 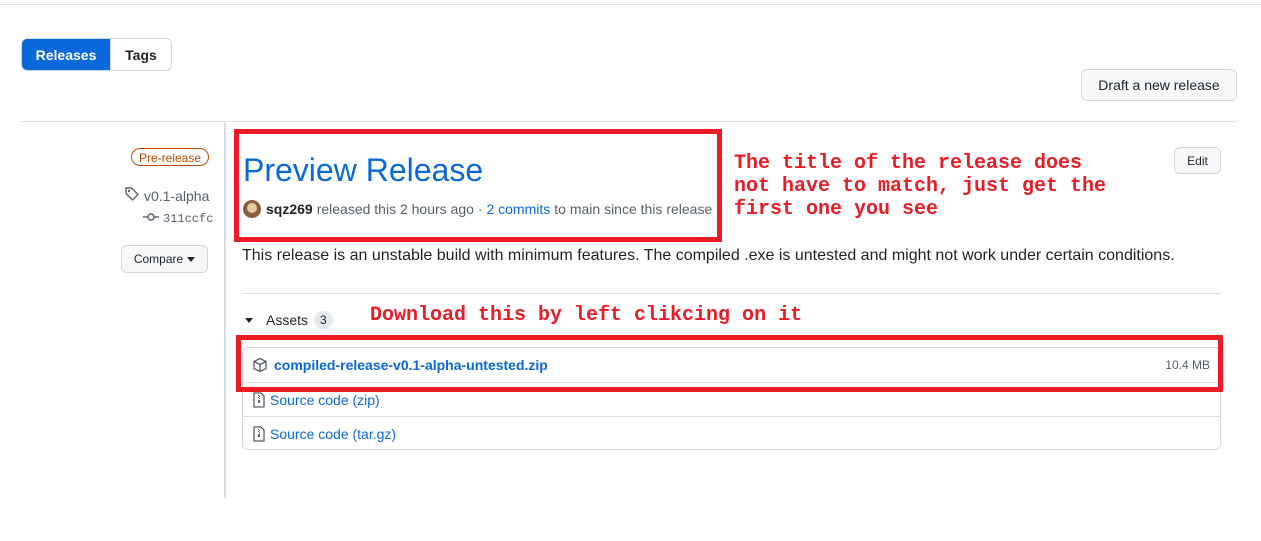 I want to click on tab-tags: Tags, so click(x=140, y=54).